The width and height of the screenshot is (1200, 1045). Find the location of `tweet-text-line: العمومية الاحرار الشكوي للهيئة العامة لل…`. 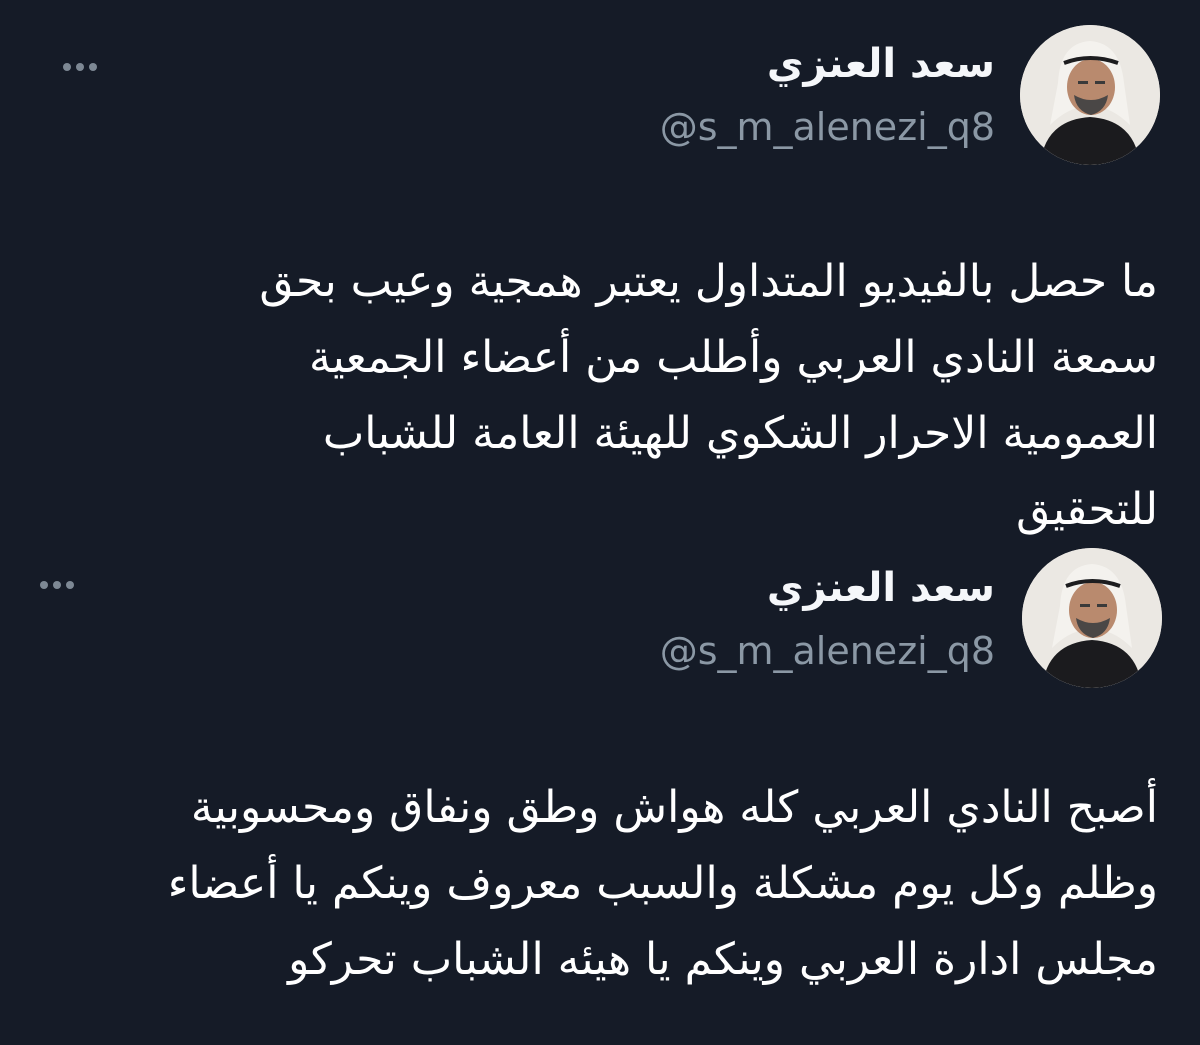

tweet-text-line: العمومية الاحرار الشكوي للهيئة العامة لل… is located at coordinates (740, 433).